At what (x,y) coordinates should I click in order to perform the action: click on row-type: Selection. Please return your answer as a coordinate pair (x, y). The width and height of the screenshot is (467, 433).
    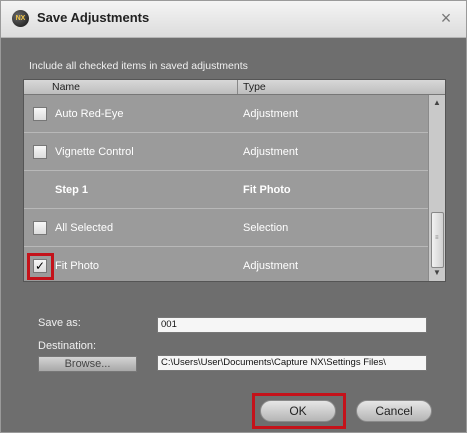
    Looking at the image, I should click on (266, 228).